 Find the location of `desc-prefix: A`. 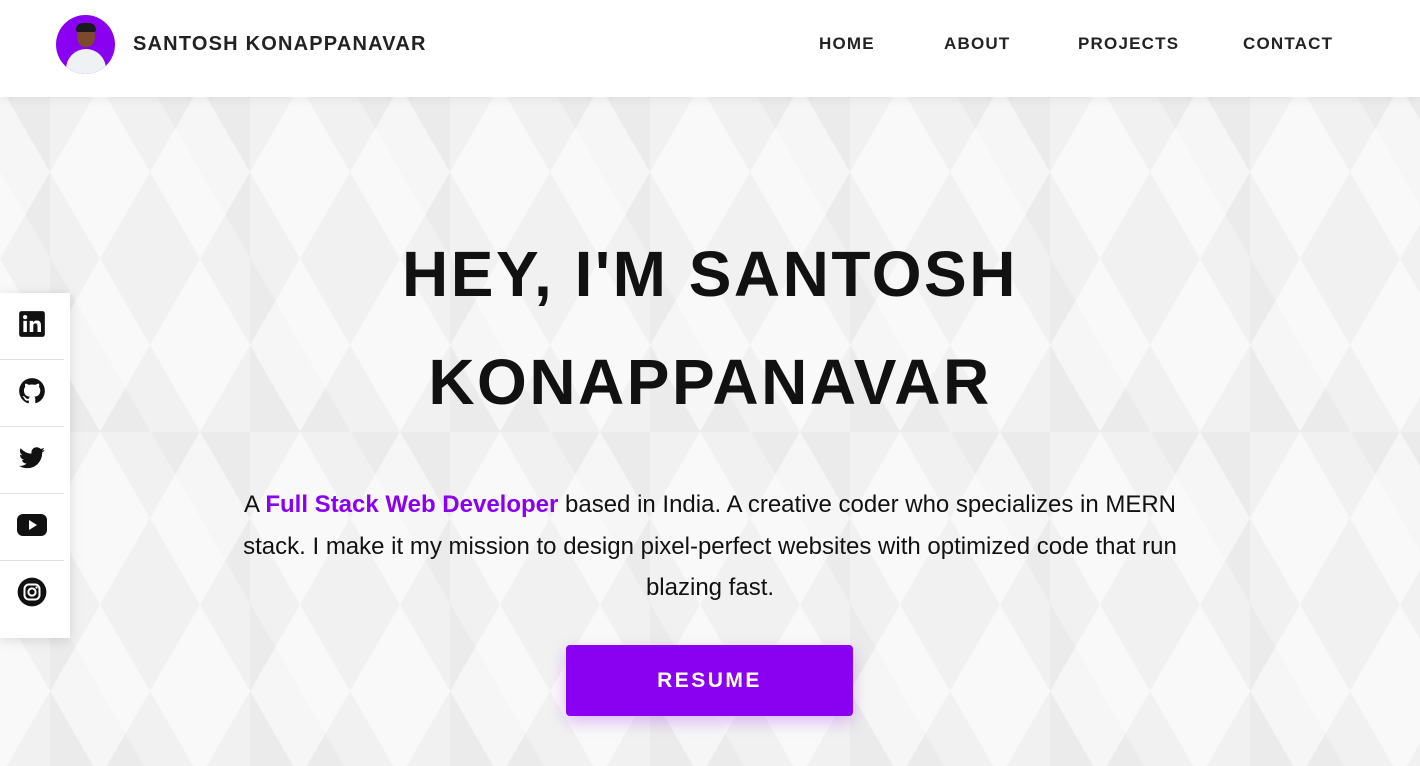

desc-prefix: A is located at coordinates (255, 504).